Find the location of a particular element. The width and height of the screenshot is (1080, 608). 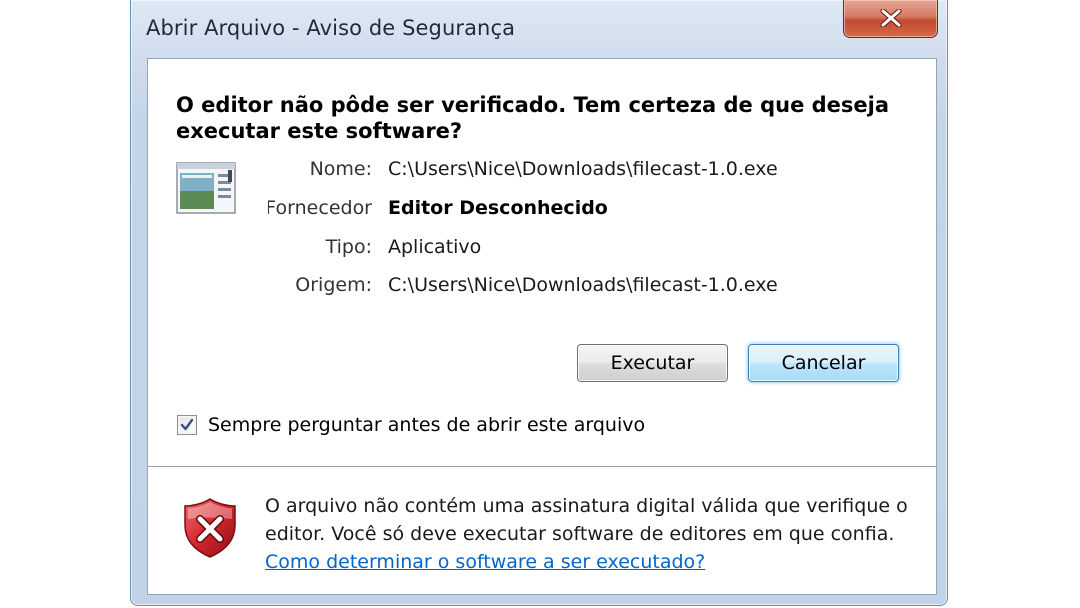

checkmark-icon is located at coordinates (187, 424).